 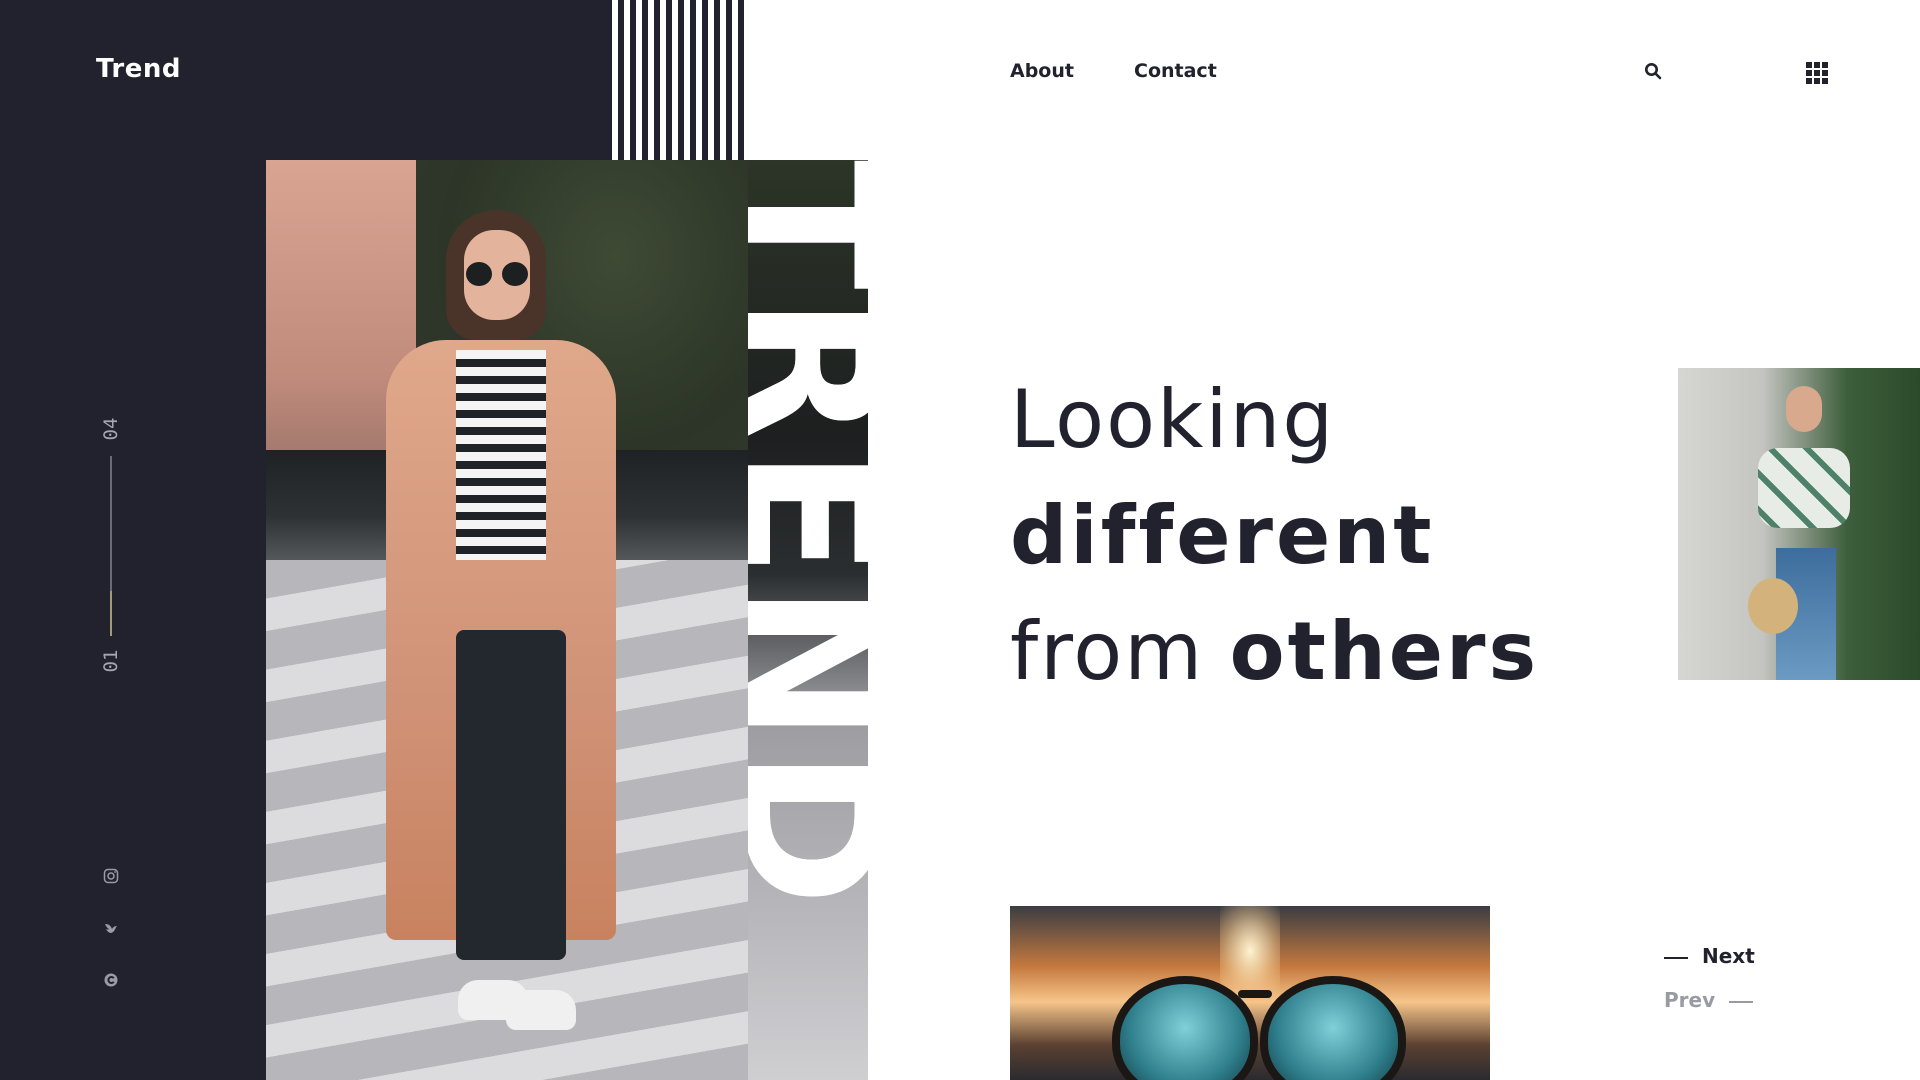 I want to click on prev-label: Prev, so click(x=1690, y=1000).